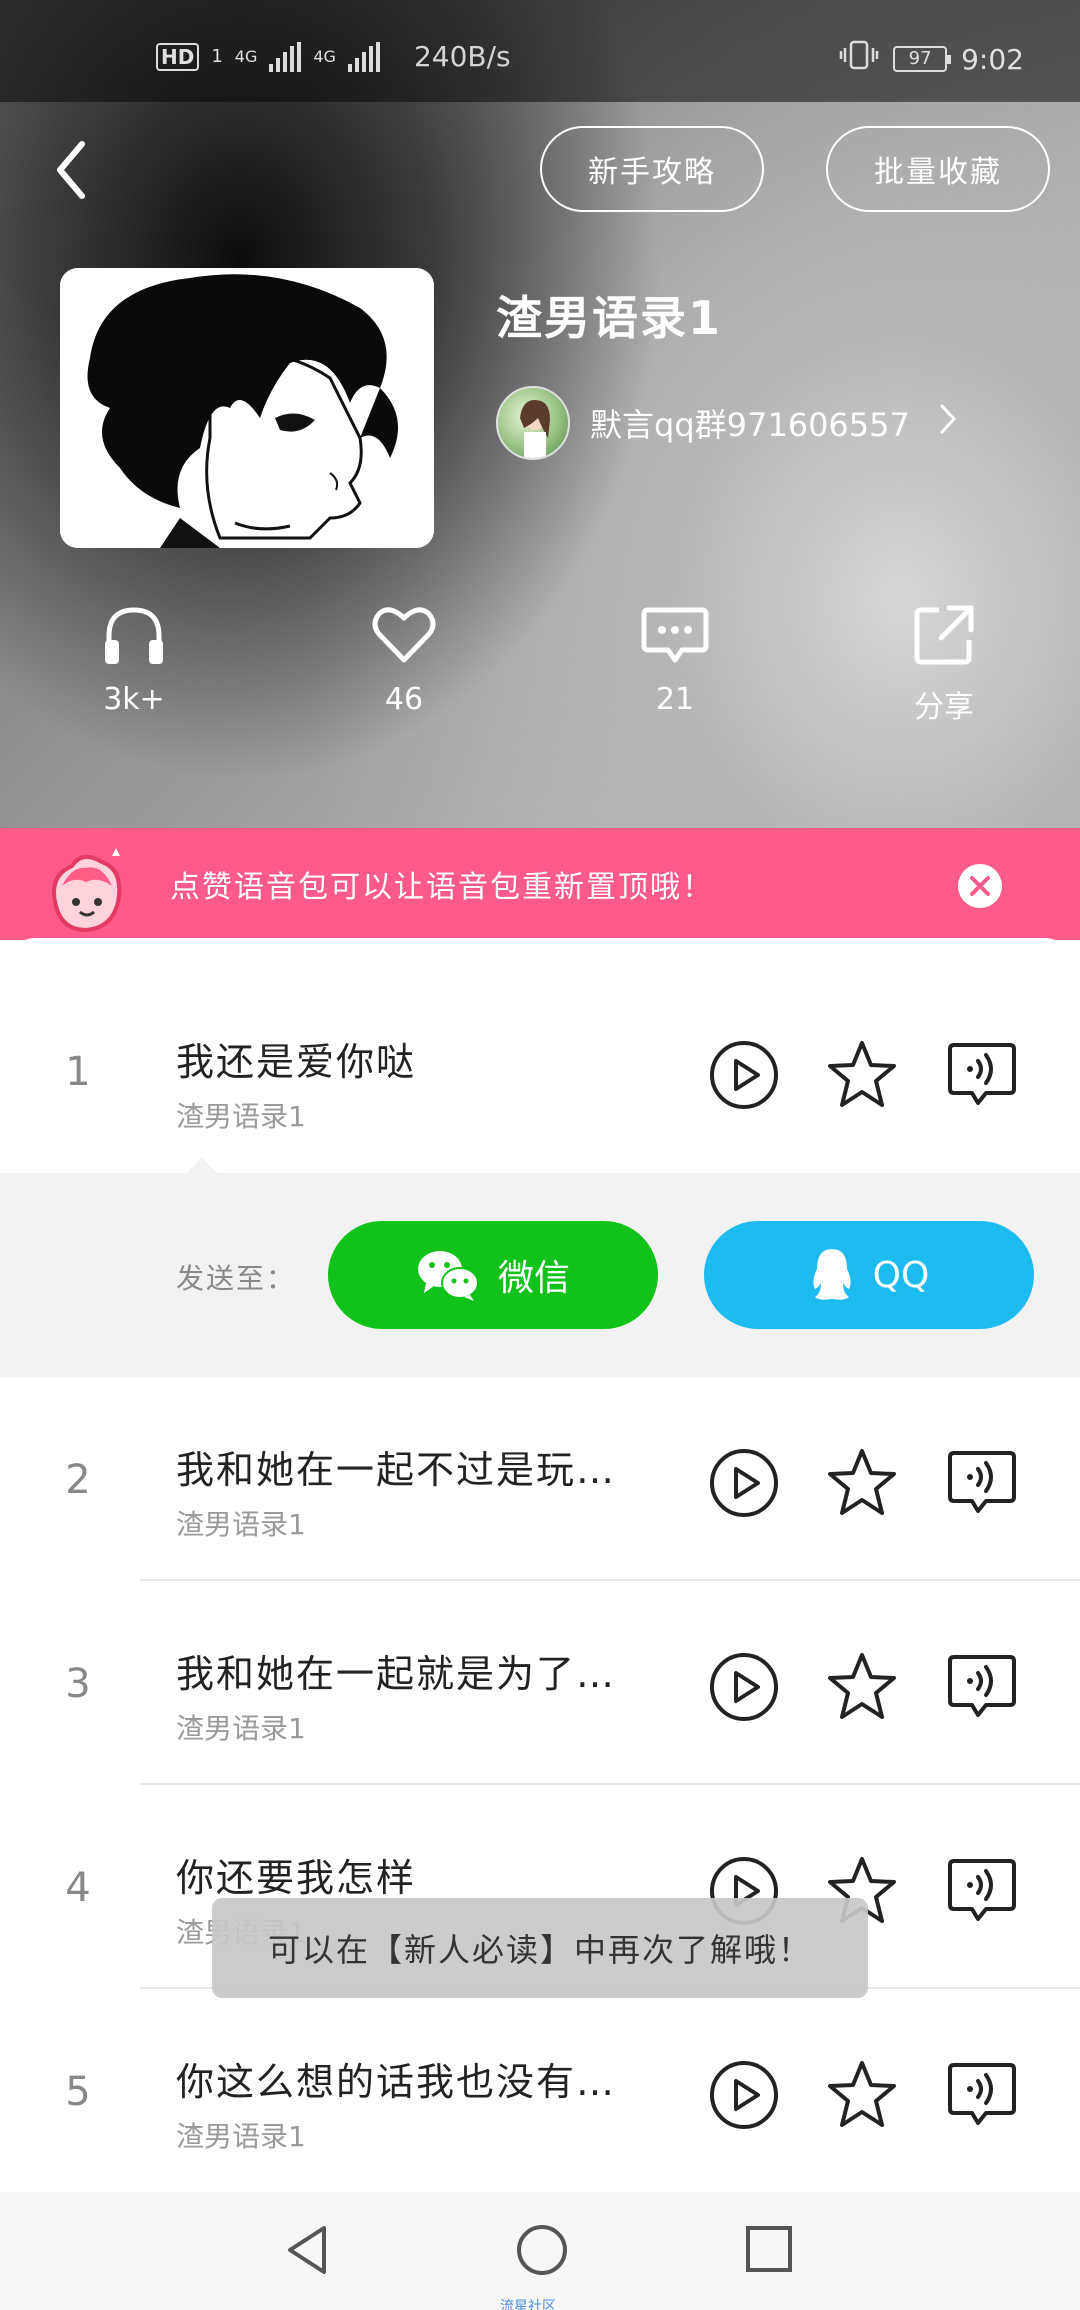  Describe the element at coordinates (78, 2092) in the screenshot. I see `item-number: 5` at that location.